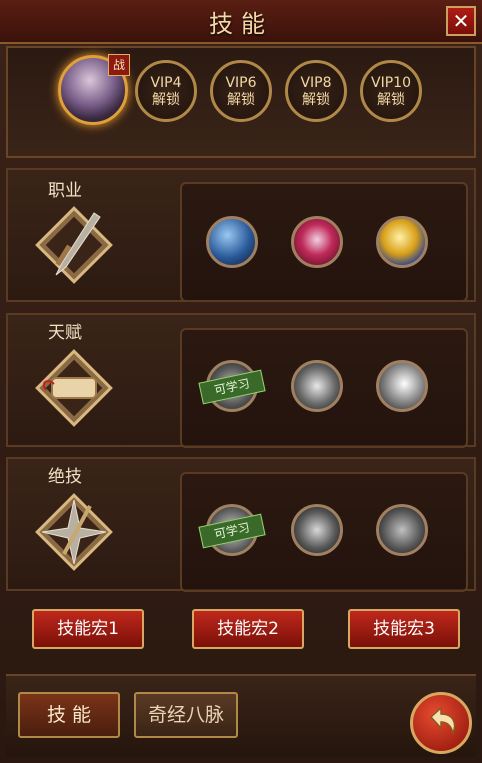 The height and width of the screenshot is (763, 482). I want to click on vip4-slot: VIP4 解锁, so click(166, 91).